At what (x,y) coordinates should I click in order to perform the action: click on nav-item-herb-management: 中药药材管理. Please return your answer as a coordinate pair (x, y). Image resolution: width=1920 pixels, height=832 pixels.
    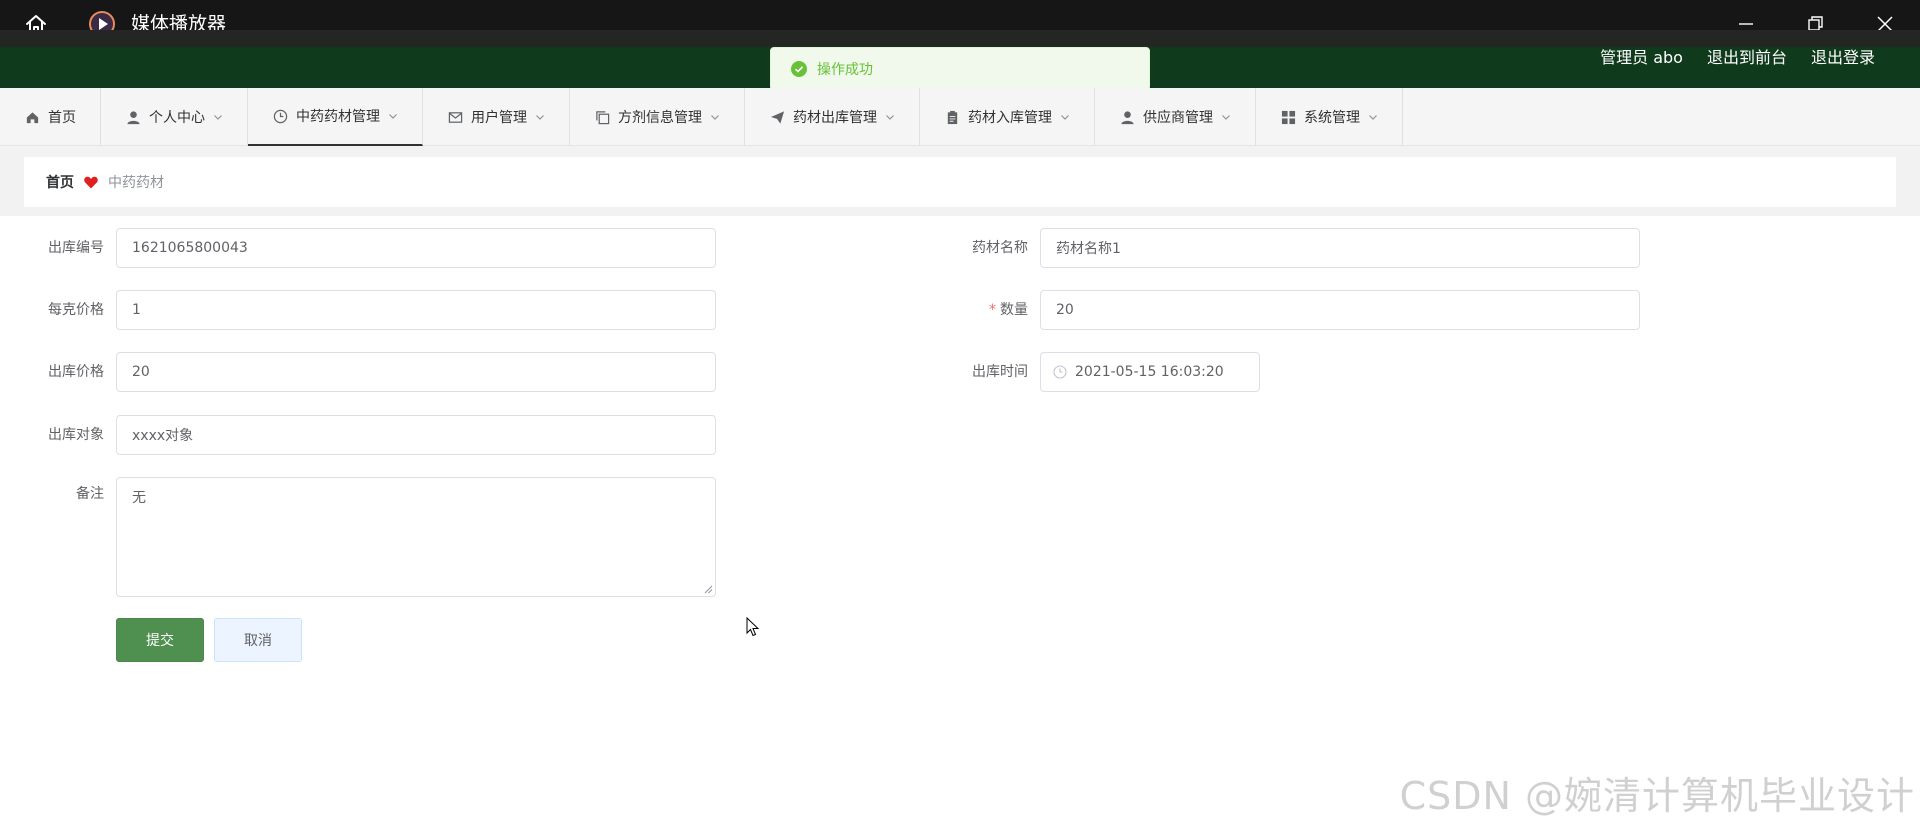
    Looking at the image, I should click on (335, 117).